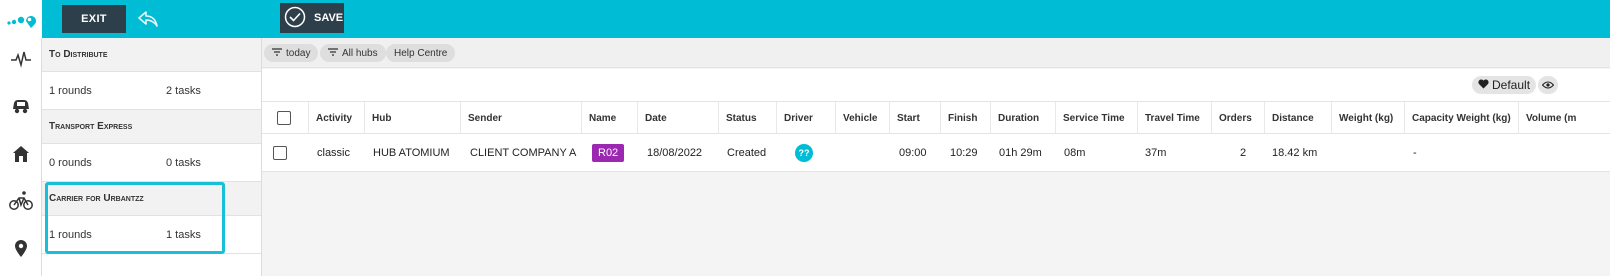 This screenshot has width=1610, height=276. What do you see at coordinates (1096, 118) in the screenshot?
I see `column-header: Service Time` at bounding box center [1096, 118].